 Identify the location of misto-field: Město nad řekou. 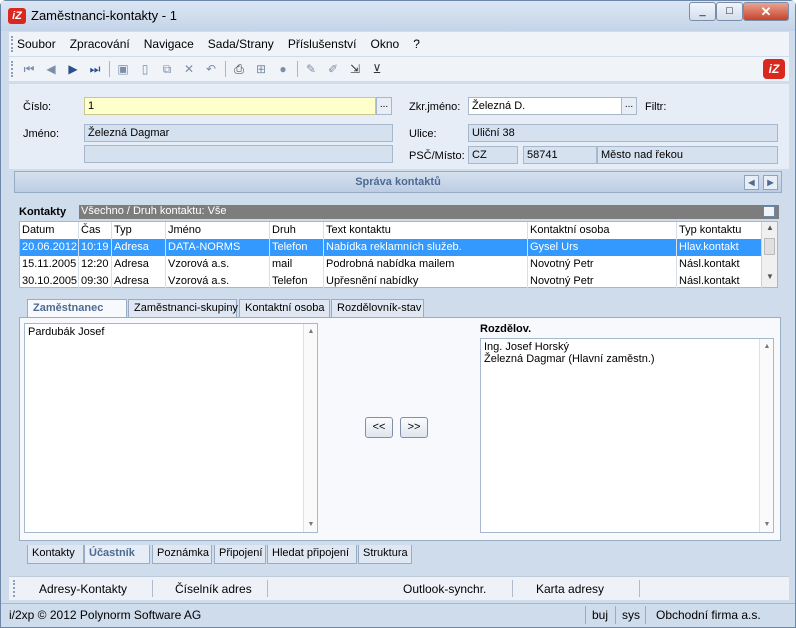
(687, 155).